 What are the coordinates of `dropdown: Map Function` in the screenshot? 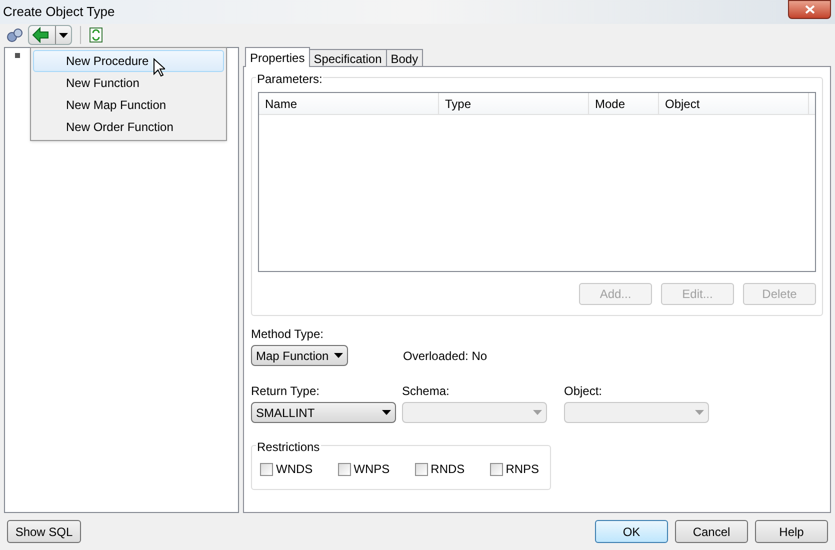 It's located at (299, 355).